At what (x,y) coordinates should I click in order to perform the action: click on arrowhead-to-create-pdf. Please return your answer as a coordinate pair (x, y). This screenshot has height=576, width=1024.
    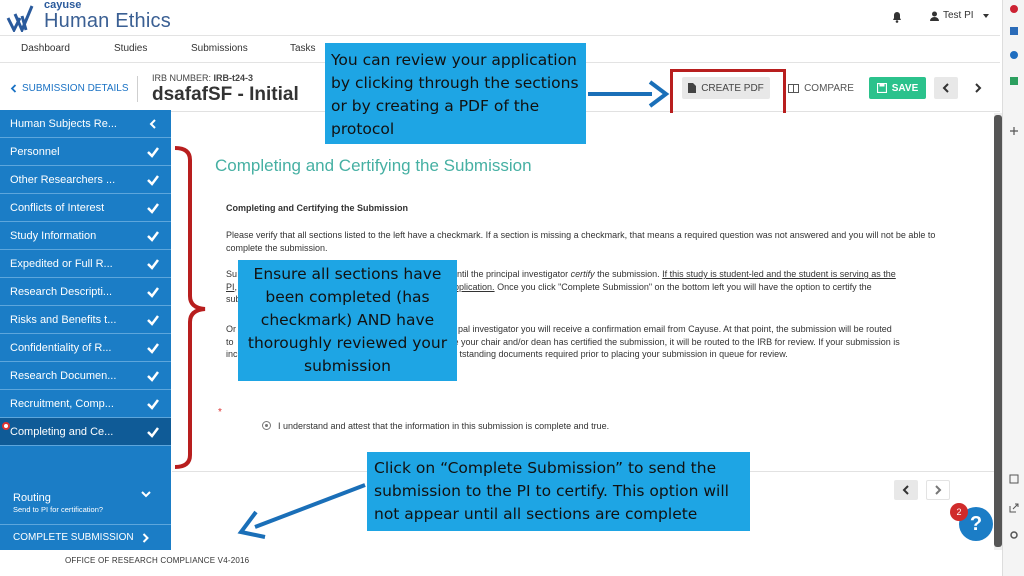
    Looking at the image, I should click on (659, 94).